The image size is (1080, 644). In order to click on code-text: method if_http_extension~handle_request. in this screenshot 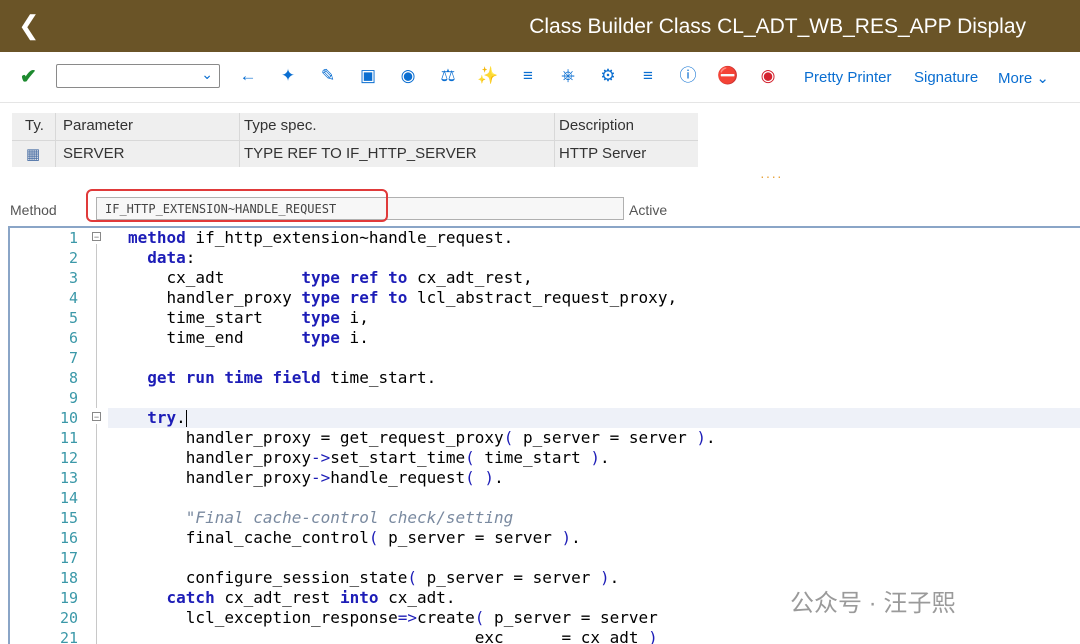, I will do `click(321, 237)`.